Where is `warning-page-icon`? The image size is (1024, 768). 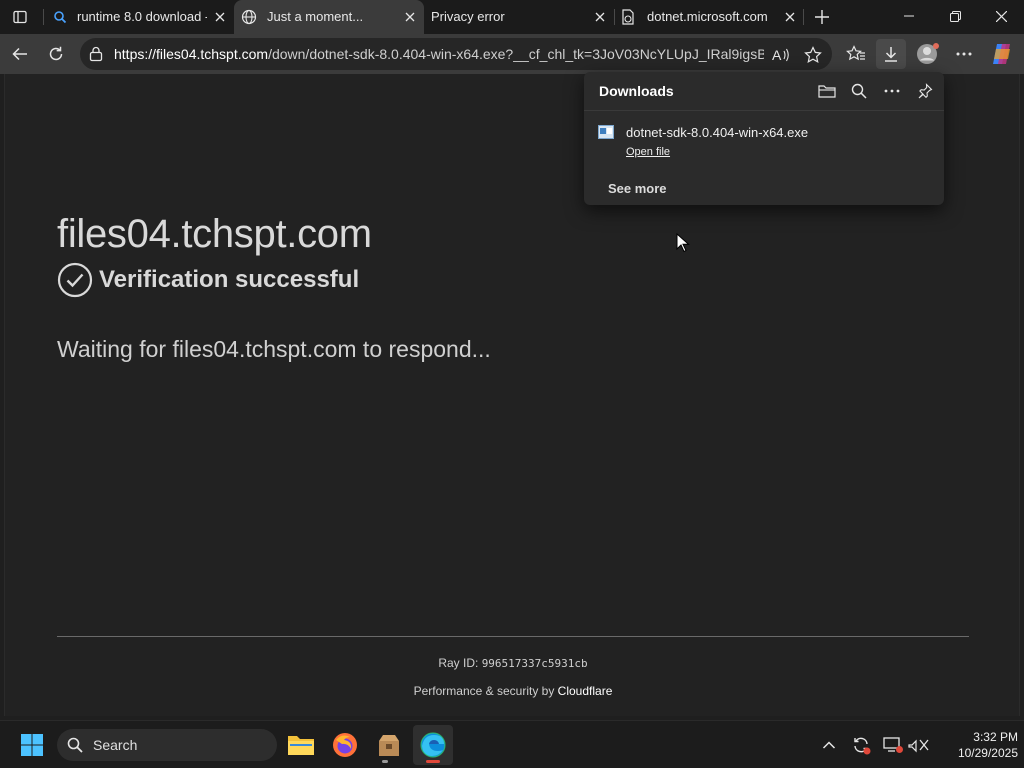 warning-page-icon is located at coordinates (628, 18).